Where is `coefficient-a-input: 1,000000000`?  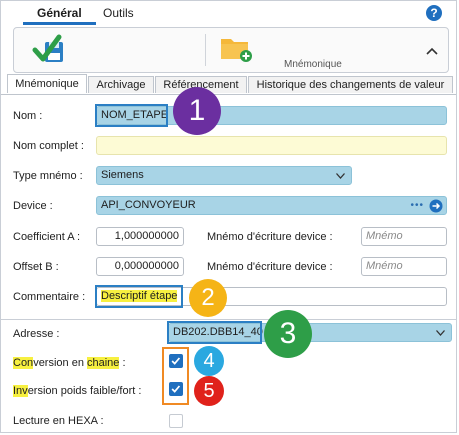
coefficient-a-input: 1,000000000 is located at coordinates (140, 236).